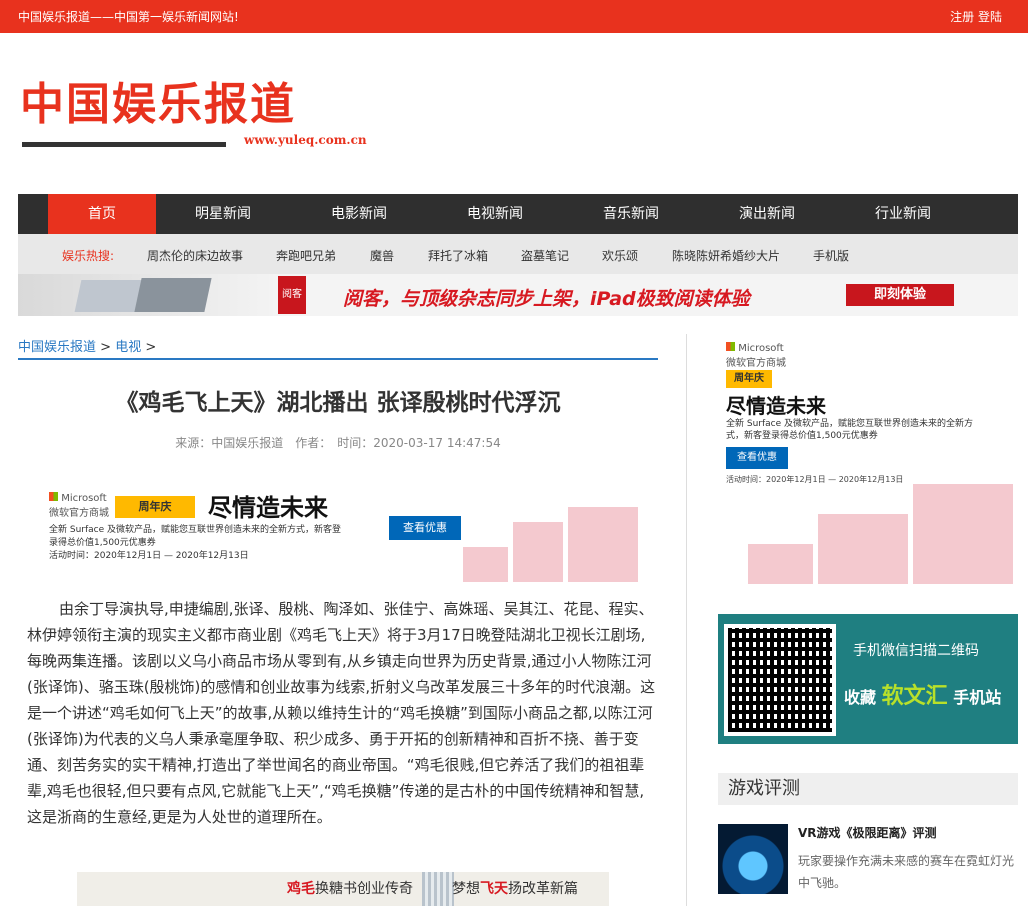 The height and width of the screenshot is (906, 1028). I want to click on breadcrumb-home: 中国娱乐报道, so click(57, 347).